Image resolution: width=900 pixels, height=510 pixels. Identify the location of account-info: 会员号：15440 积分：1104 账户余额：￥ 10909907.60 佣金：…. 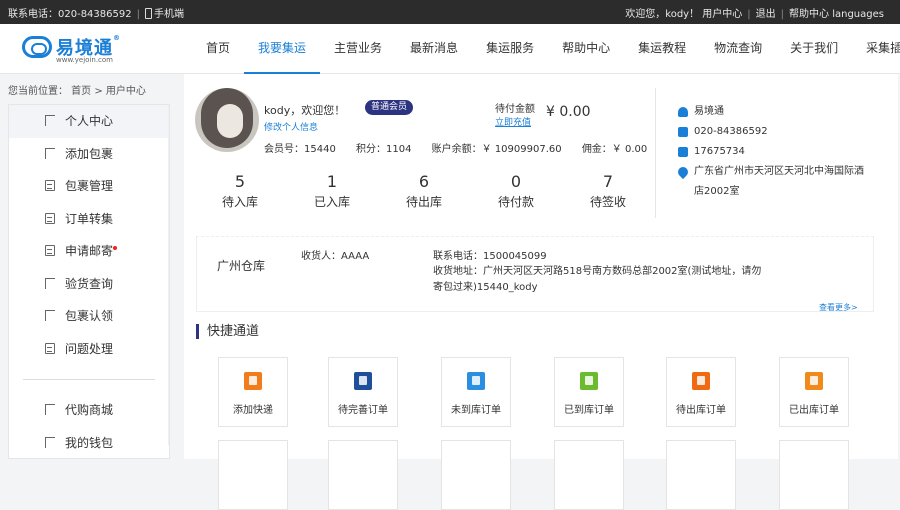
(464, 147).